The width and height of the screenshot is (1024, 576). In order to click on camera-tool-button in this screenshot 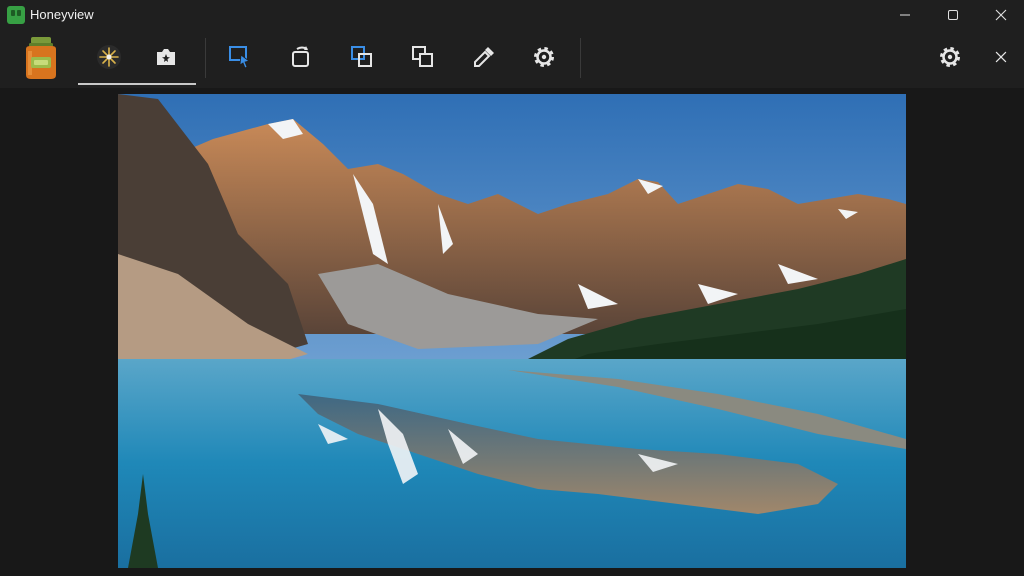, I will do `click(166, 57)`.